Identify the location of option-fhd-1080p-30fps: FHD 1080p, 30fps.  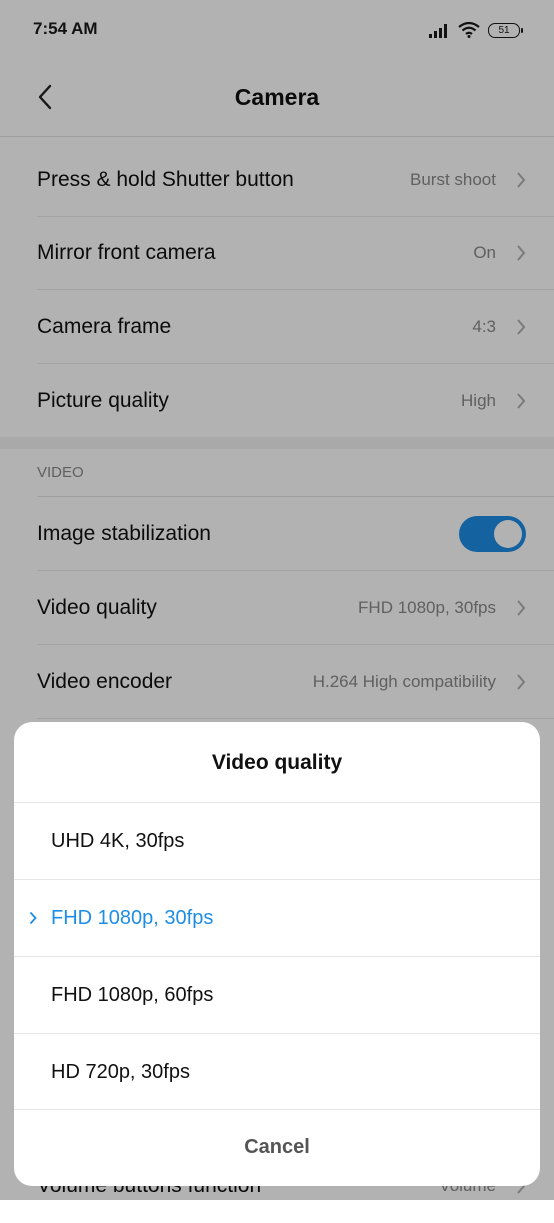
(277, 917).